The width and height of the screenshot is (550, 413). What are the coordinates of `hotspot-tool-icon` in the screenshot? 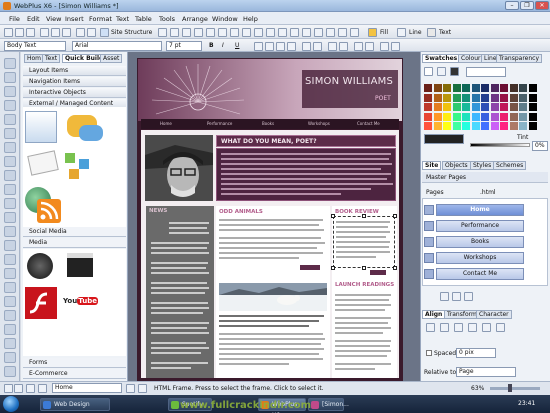 It's located at (10, 245).